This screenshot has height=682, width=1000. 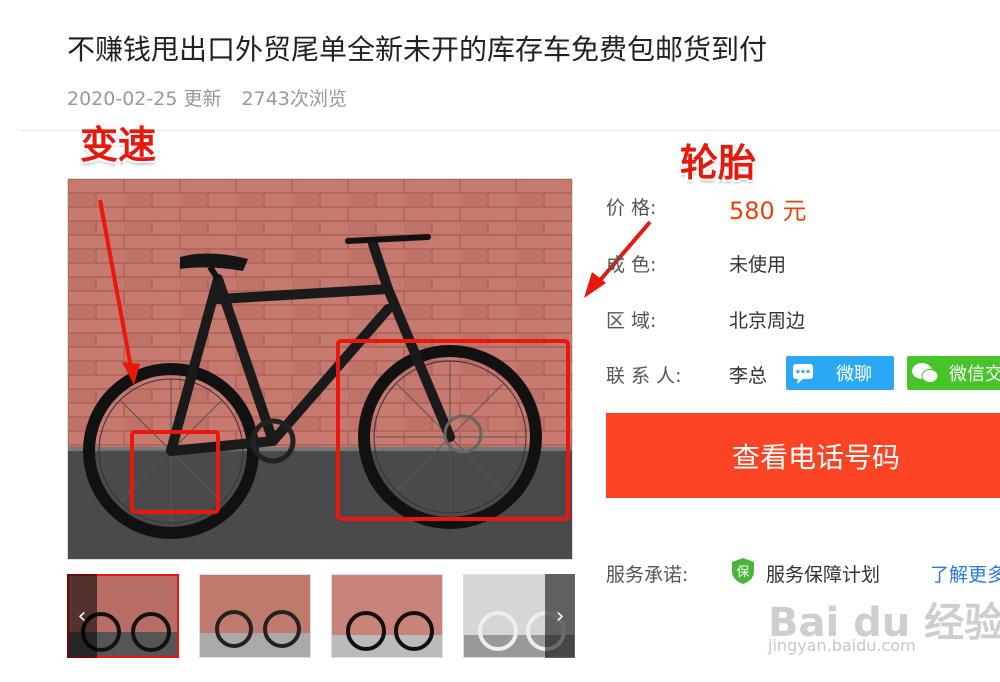 I want to click on service-plan: 服务保障计划, so click(x=823, y=575).